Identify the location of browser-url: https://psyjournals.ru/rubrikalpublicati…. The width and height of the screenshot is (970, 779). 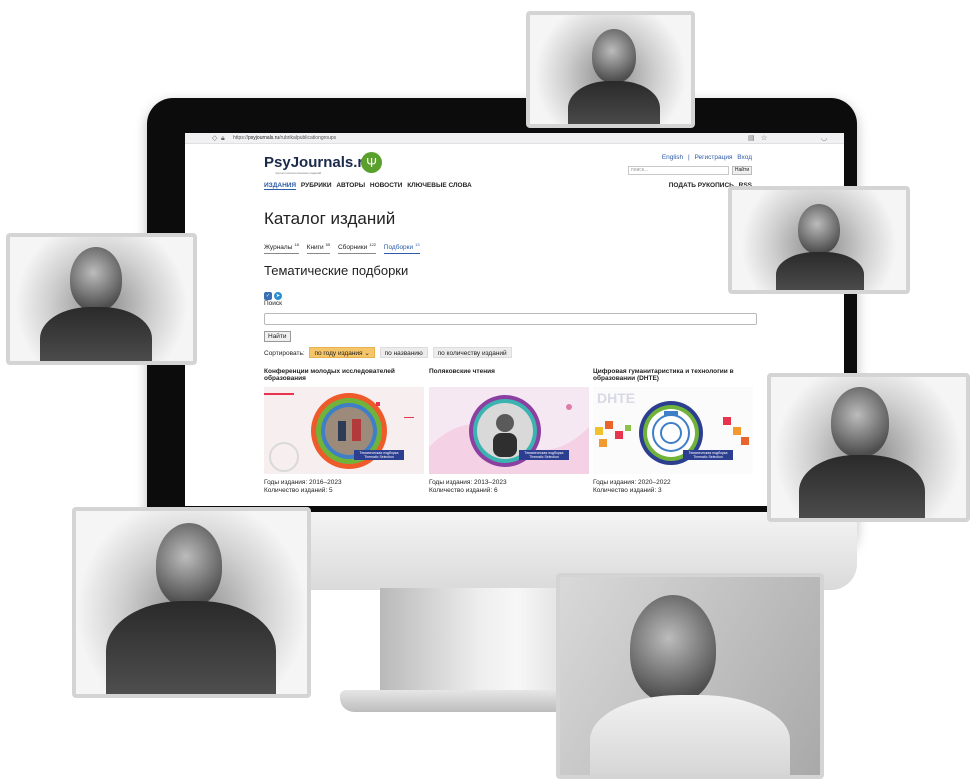
(284, 138).